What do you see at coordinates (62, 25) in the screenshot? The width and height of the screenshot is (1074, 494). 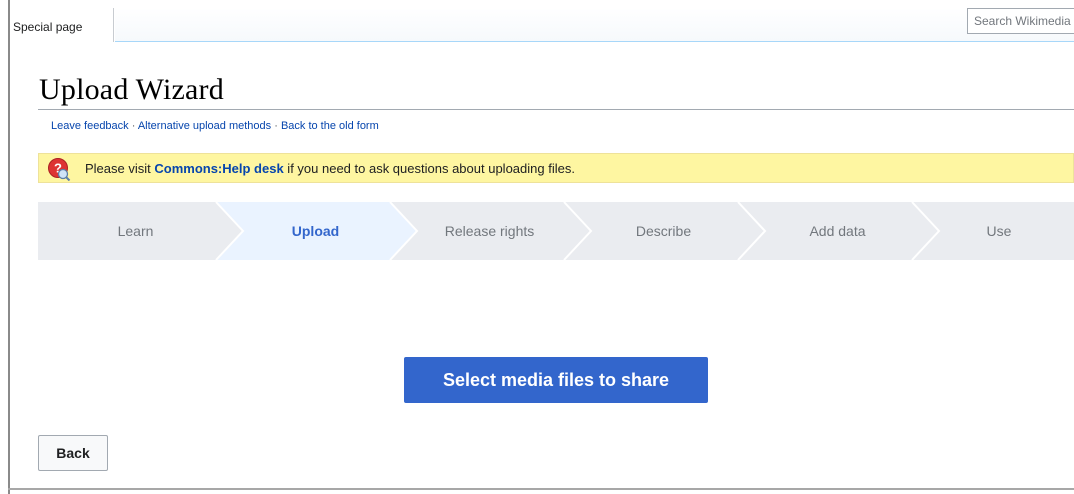 I see `tab-special-page: Special page` at bounding box center [62, 25].